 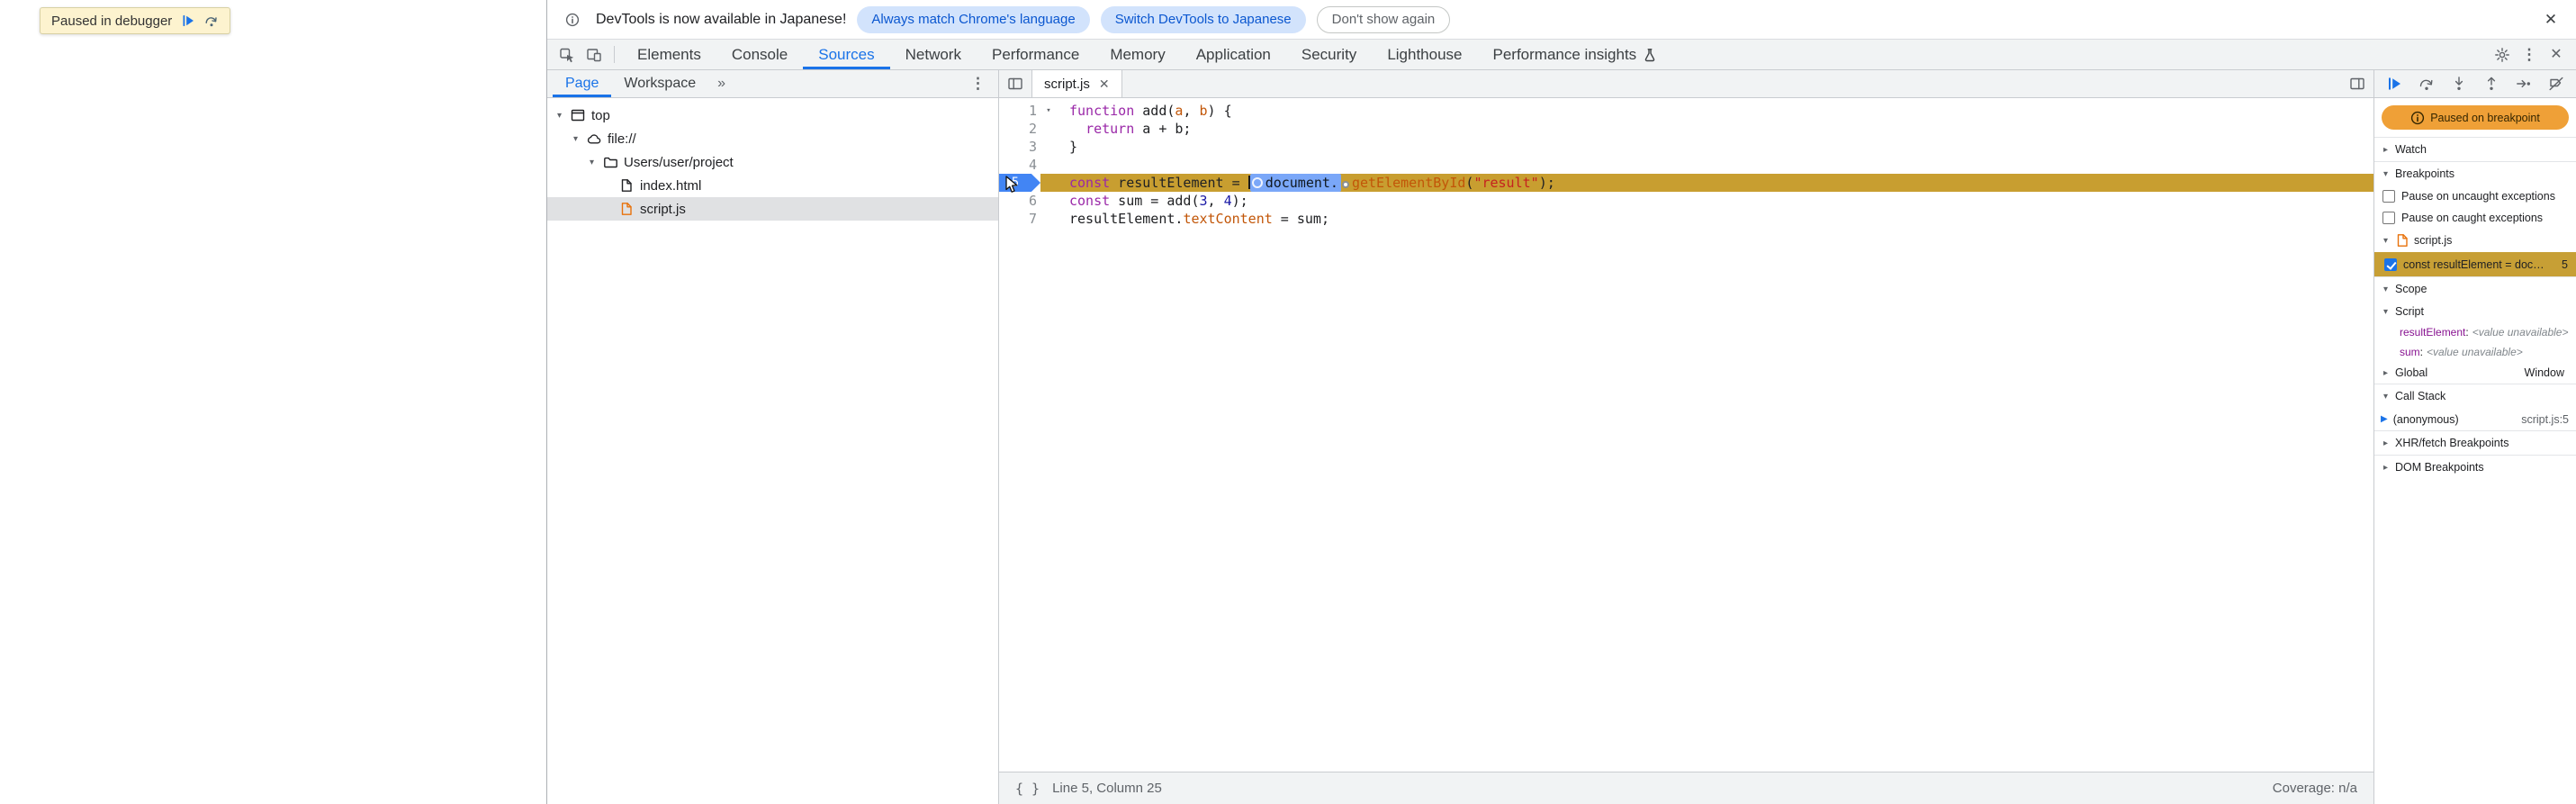 What do you see at coordinates (2475, 288) in the screenshot?
I see `scope-section-header: ▾ Scope` at bounding box center [2475, 288].